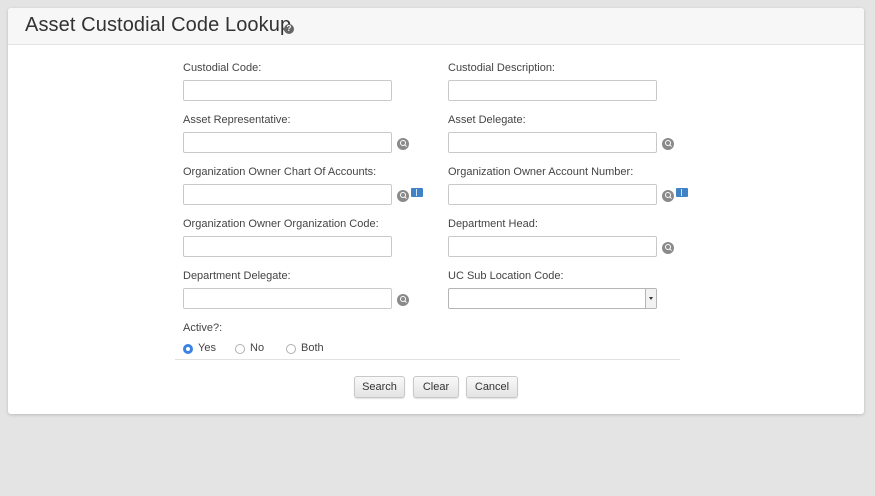 This screenshot has width=875, height=496. I want to click on org-owner-chart-search-icon, so click(403, 196).